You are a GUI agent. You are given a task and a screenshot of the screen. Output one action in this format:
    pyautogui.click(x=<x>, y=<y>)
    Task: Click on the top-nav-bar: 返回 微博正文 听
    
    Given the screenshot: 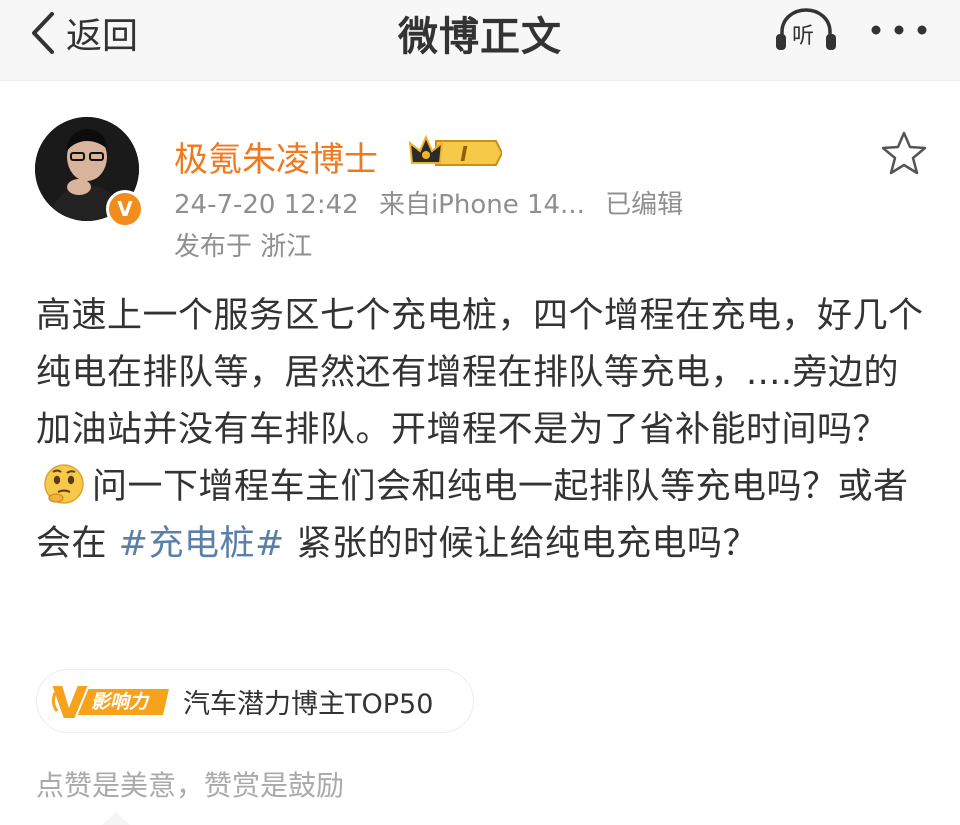 What is the action you would take?
    pyautogui.click(x=480, y=40)
    